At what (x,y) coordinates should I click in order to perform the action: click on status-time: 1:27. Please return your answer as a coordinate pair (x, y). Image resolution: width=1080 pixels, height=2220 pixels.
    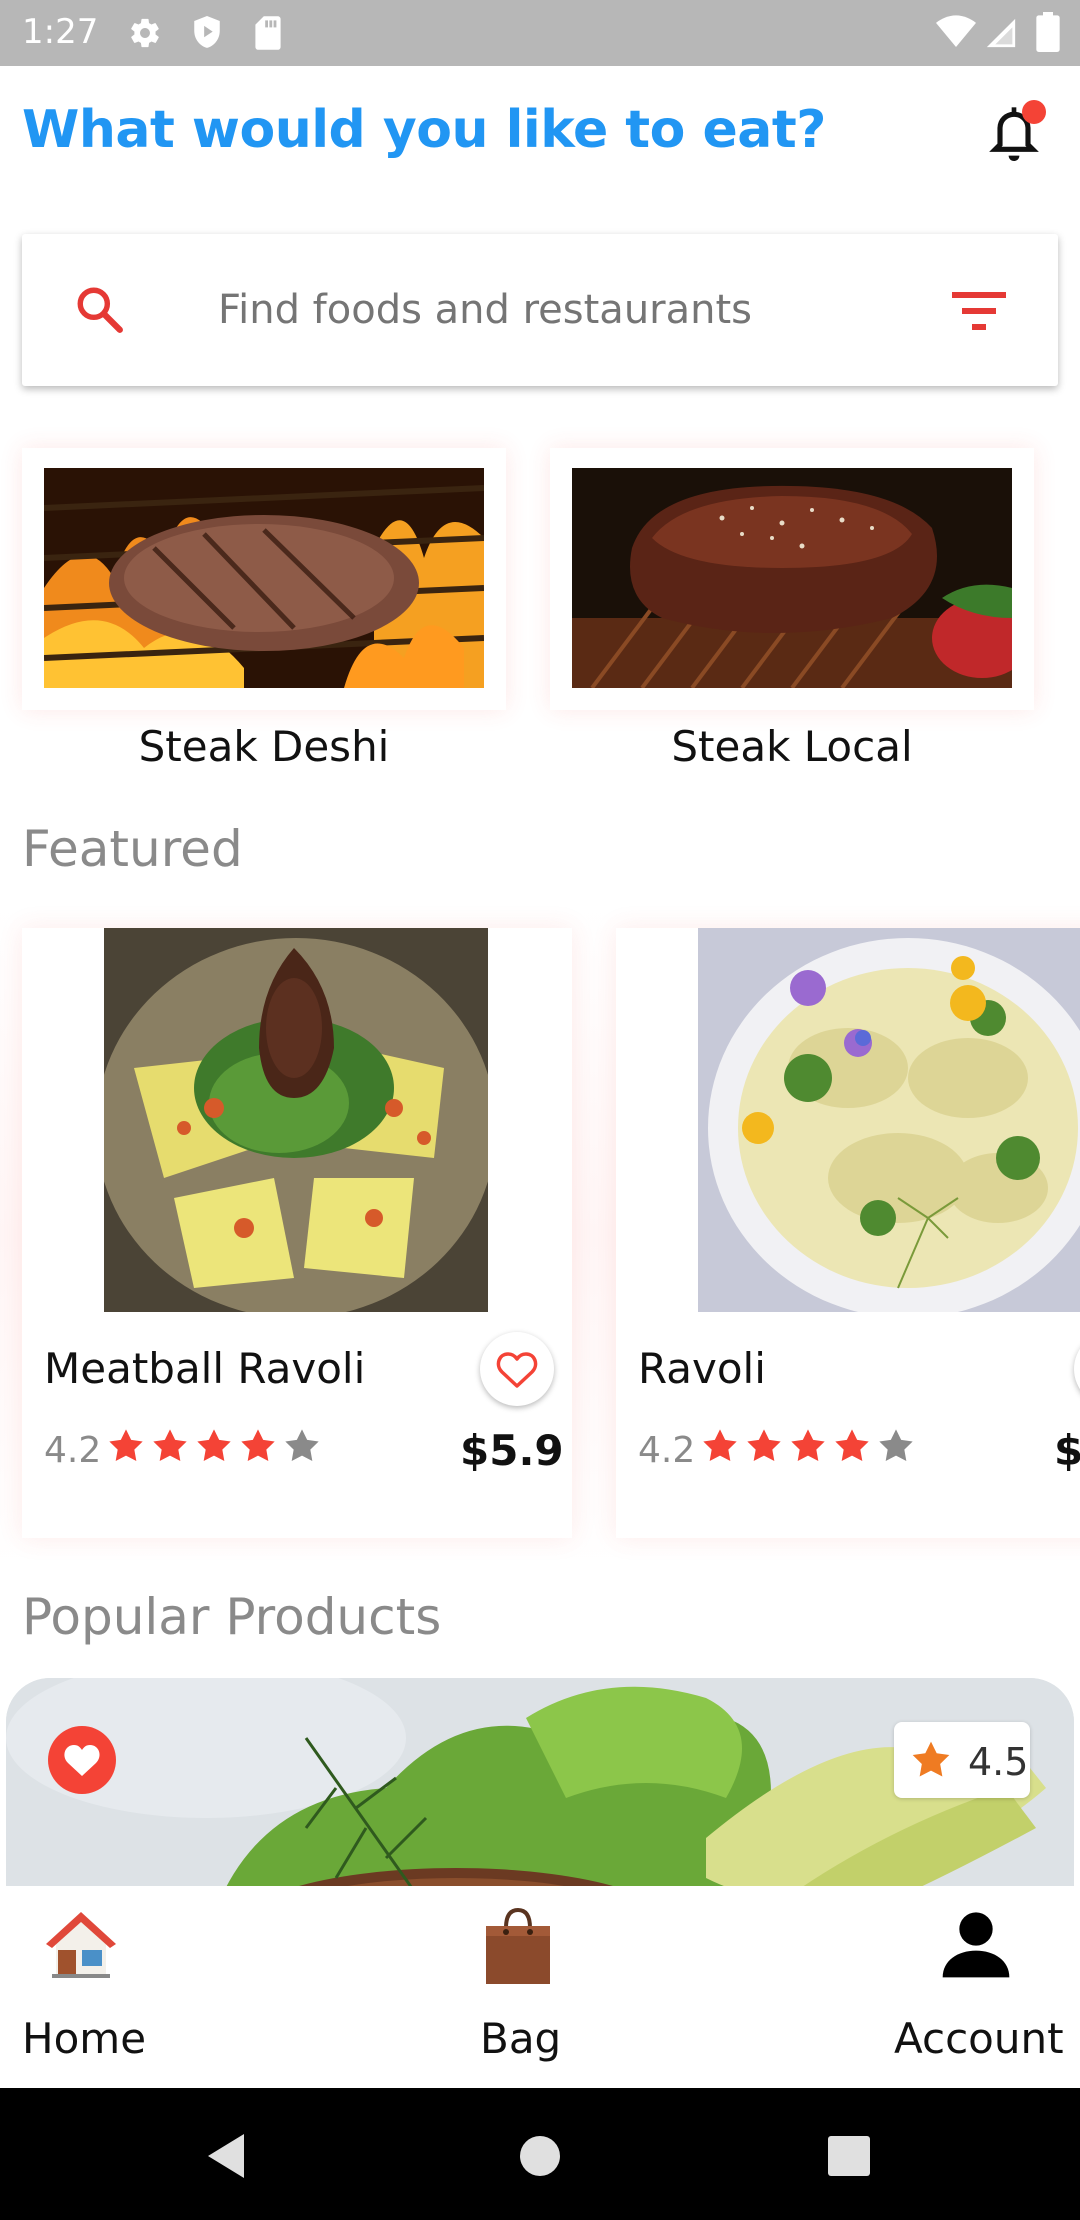
    Looking at the image, I should click on (60, 32).